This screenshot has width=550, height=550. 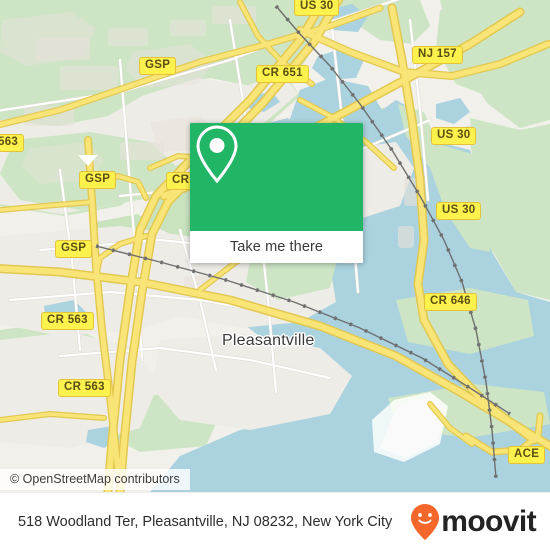 I want to click on moovit-logo: moovit, so click(x=480, y=522).